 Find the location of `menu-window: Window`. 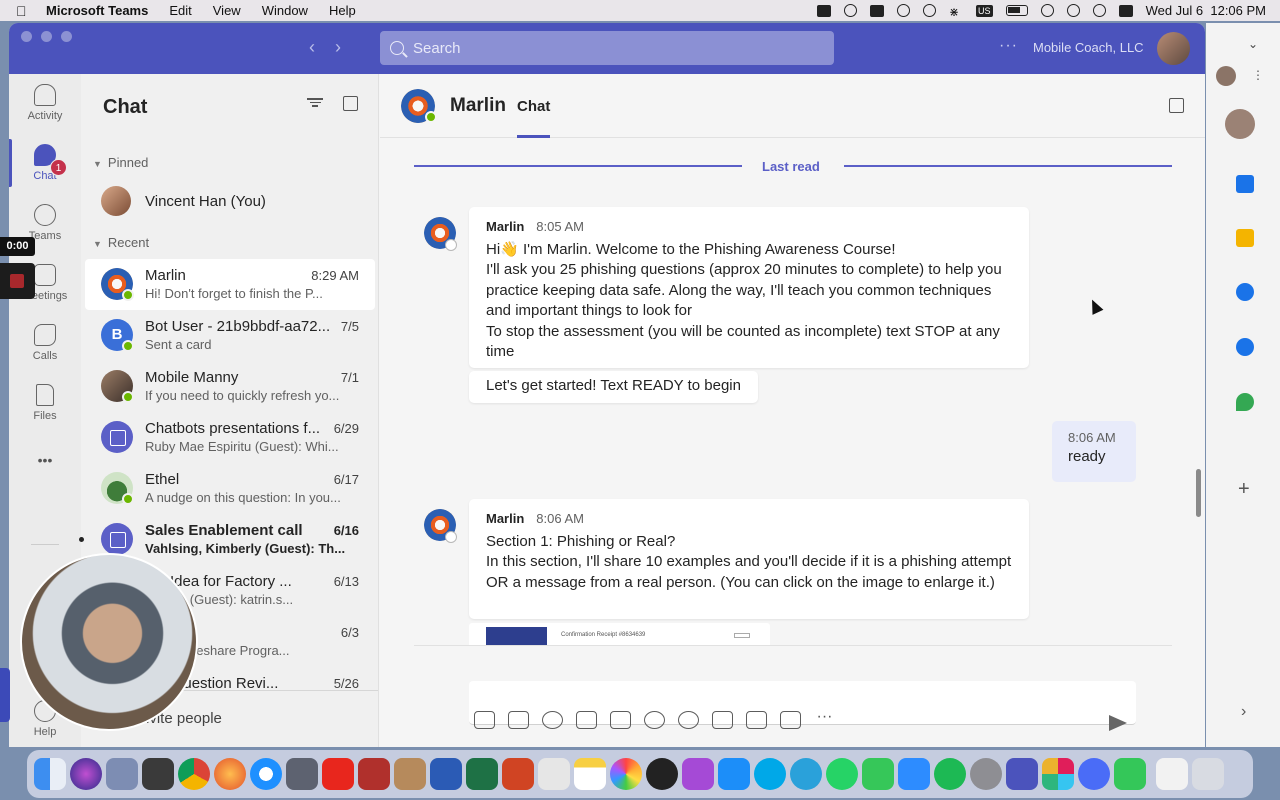

menu-window: Window is located at coordinates (285, 10).